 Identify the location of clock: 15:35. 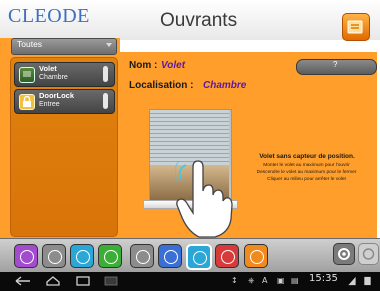
(323, 278).